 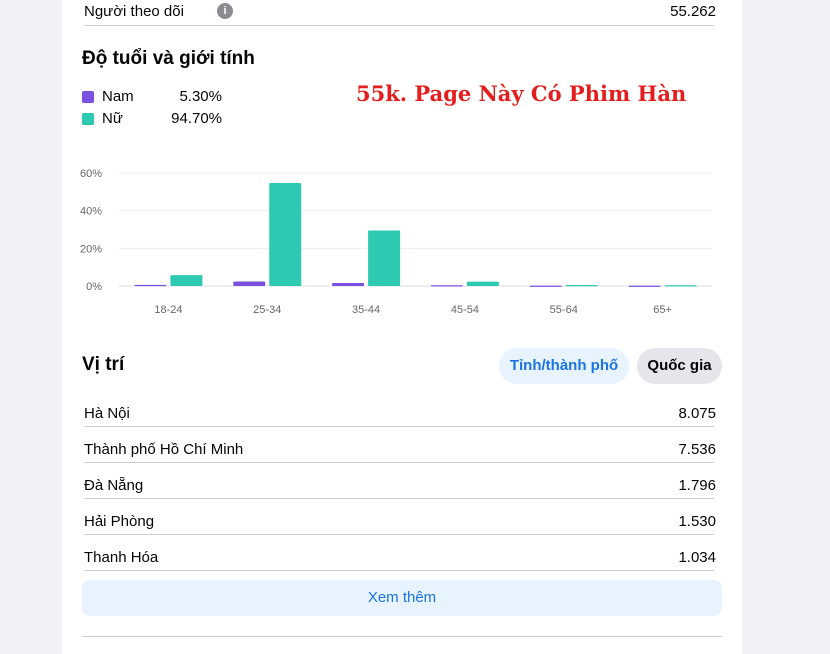 I want to click on followers-label: Người theo dõi, so click(x=134, y=11).